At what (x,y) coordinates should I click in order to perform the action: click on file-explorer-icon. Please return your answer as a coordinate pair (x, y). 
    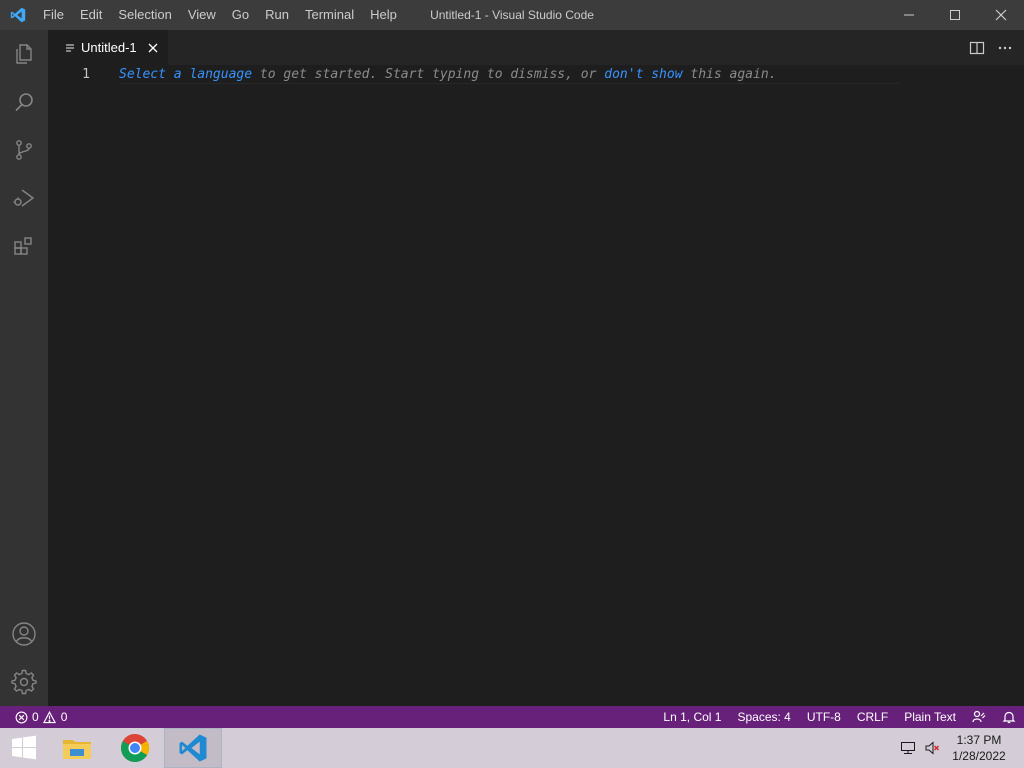
    Looking at the image, I should click on (77, 749).